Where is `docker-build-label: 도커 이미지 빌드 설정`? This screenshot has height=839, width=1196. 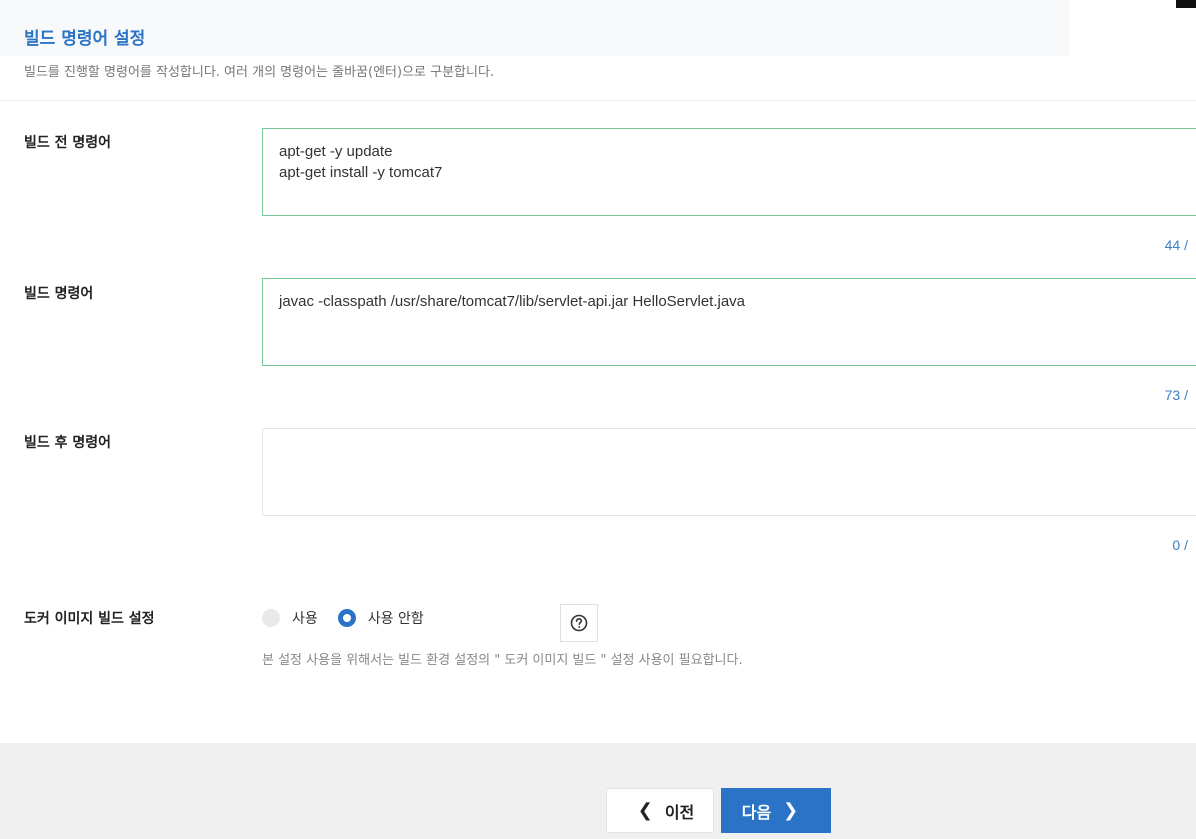
docker-build-label: 도커 이미지 빌드 설정 is located at coordinates (89, 619).